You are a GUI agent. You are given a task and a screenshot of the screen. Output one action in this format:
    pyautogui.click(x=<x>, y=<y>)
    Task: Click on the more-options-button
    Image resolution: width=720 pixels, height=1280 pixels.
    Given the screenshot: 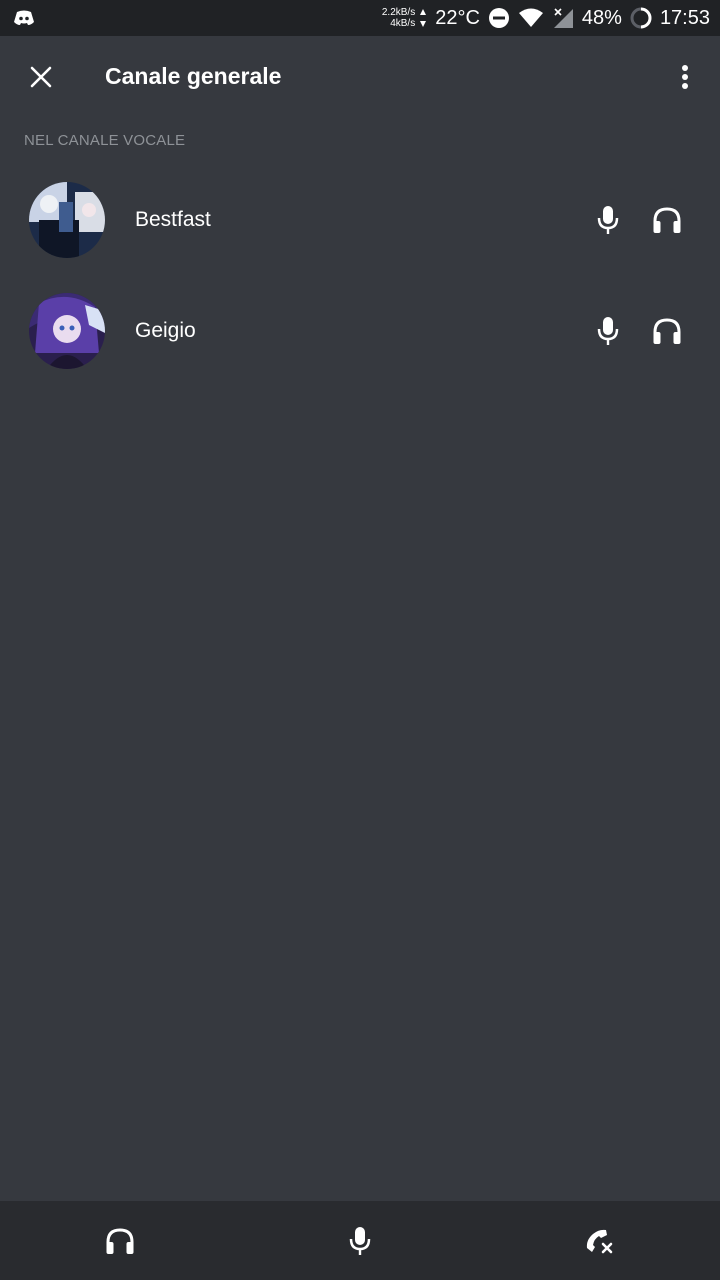 What is the action you would take?
    pyautogui.click(x=685, y=77)
    